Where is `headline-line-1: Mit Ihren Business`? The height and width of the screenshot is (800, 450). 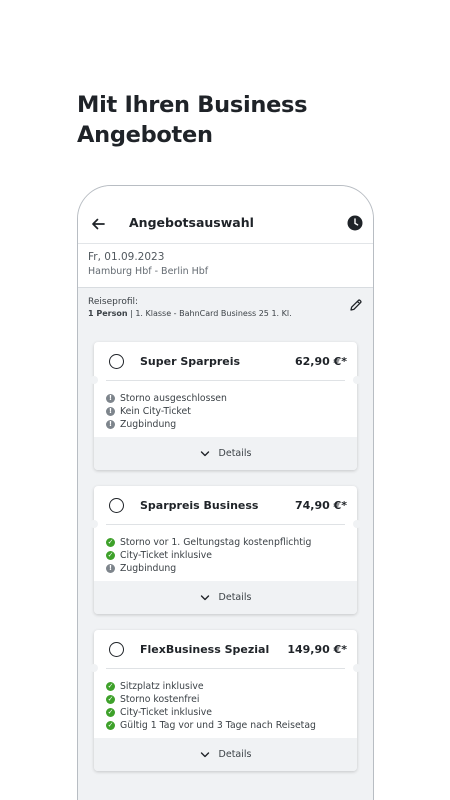
headline-line-1: Mit Ihren Business is located at coordinates (192, 105).